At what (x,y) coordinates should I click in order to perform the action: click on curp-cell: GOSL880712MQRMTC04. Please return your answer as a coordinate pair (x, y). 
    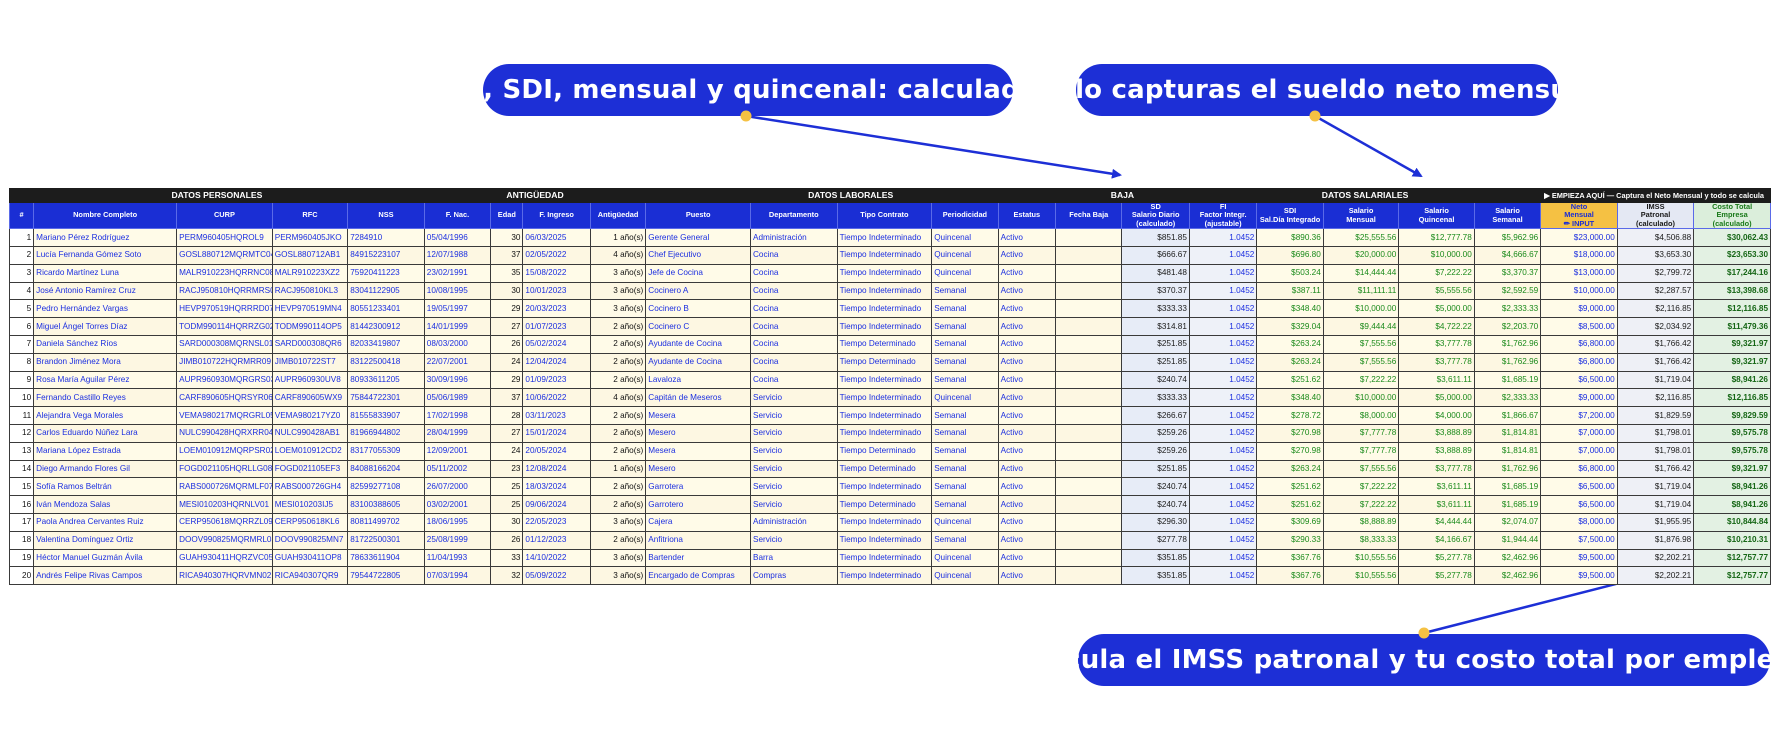
    Looking at the image, I should click on (224, 255).